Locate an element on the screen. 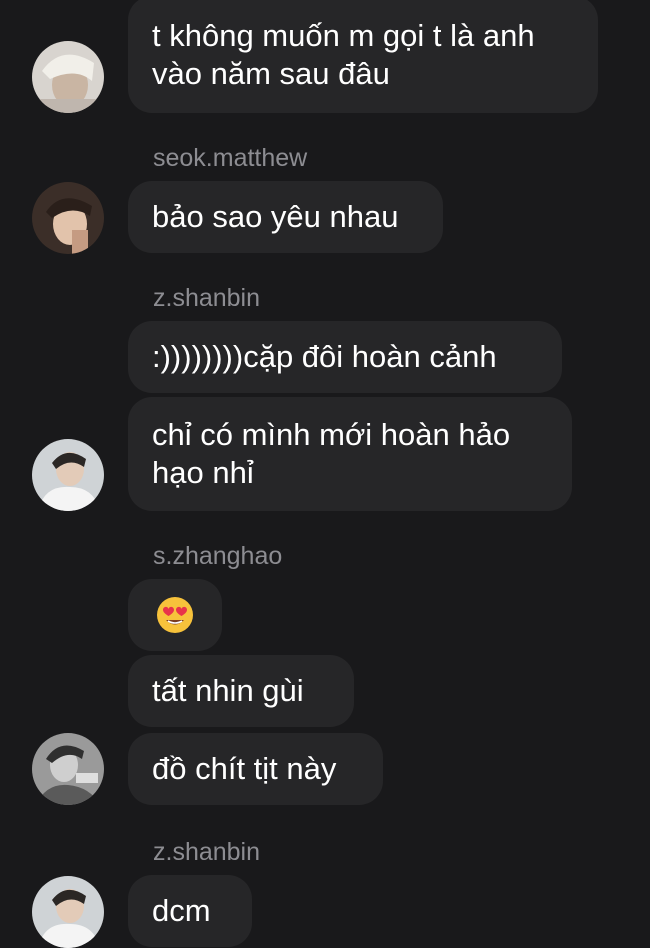  message-text: dcm is located at coordinates (181, 910).